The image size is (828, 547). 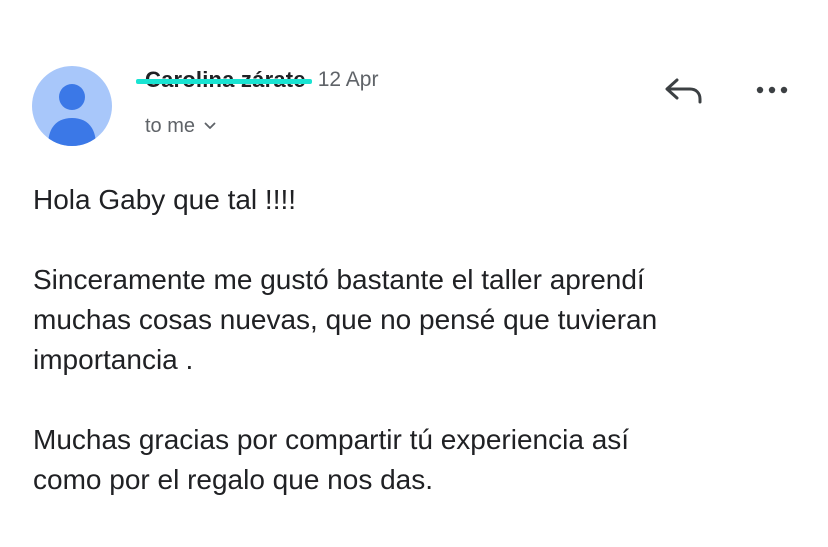 I want to click on more-options-button, so click(x=772, y=90).